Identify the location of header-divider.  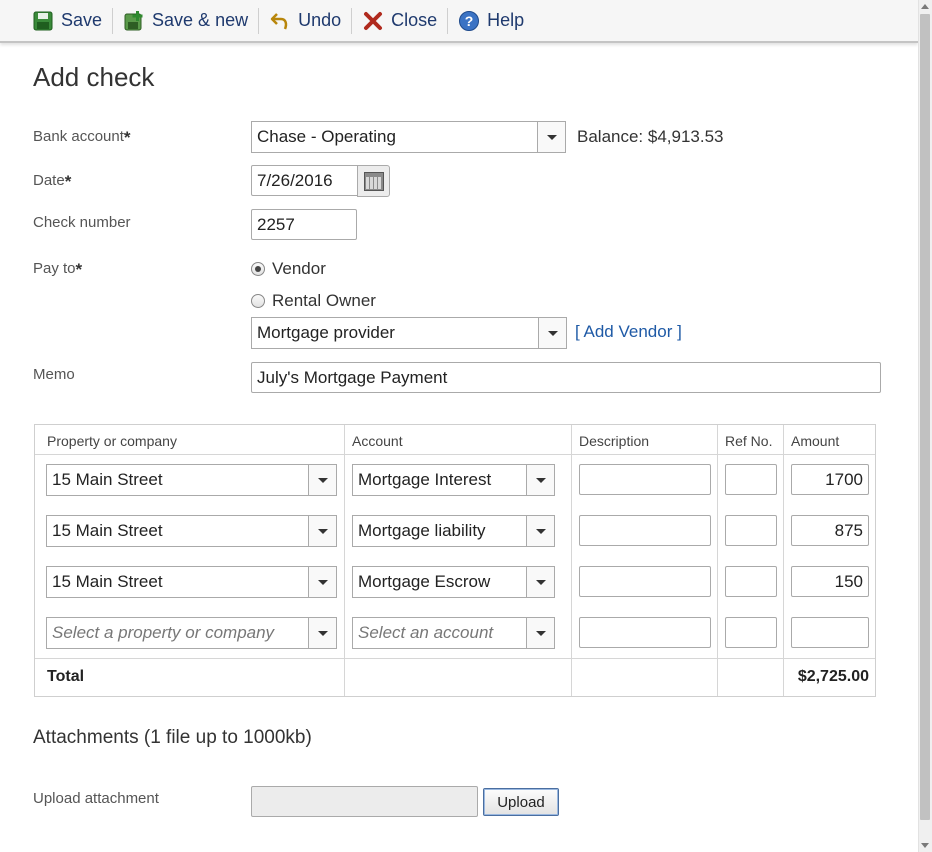
(455, 454).